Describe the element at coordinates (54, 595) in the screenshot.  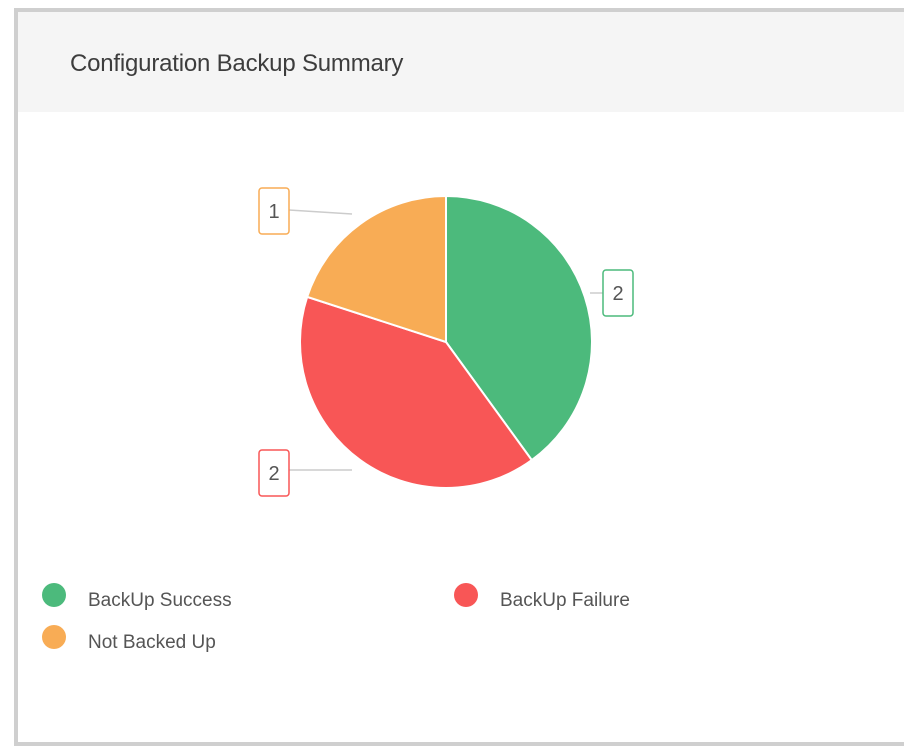
I see `legend-dot-success` at that location.